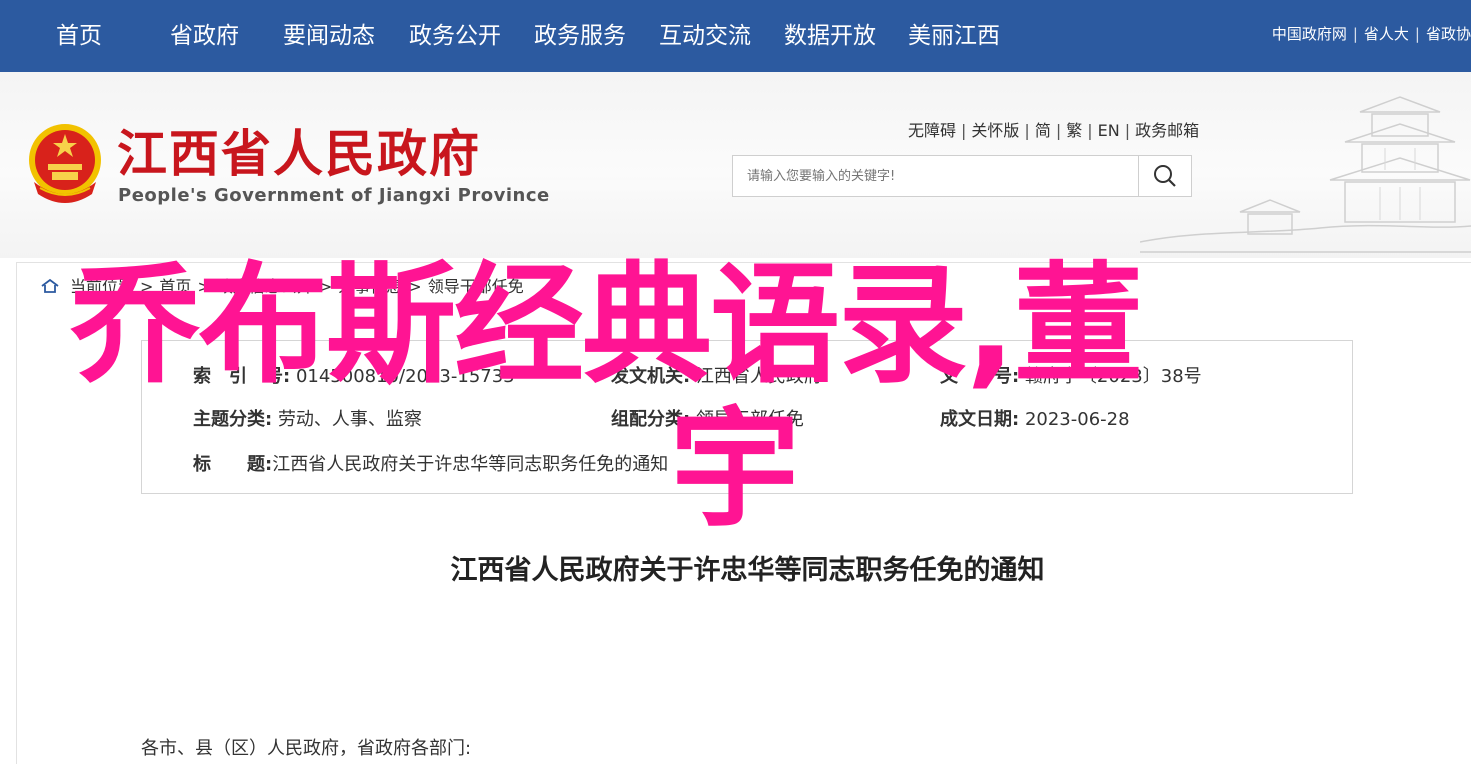  What do you see at coordinates (651, 419) in the screenshot?
I see `meta-category-label: 组配分类:` at bounding box center [651, 419].